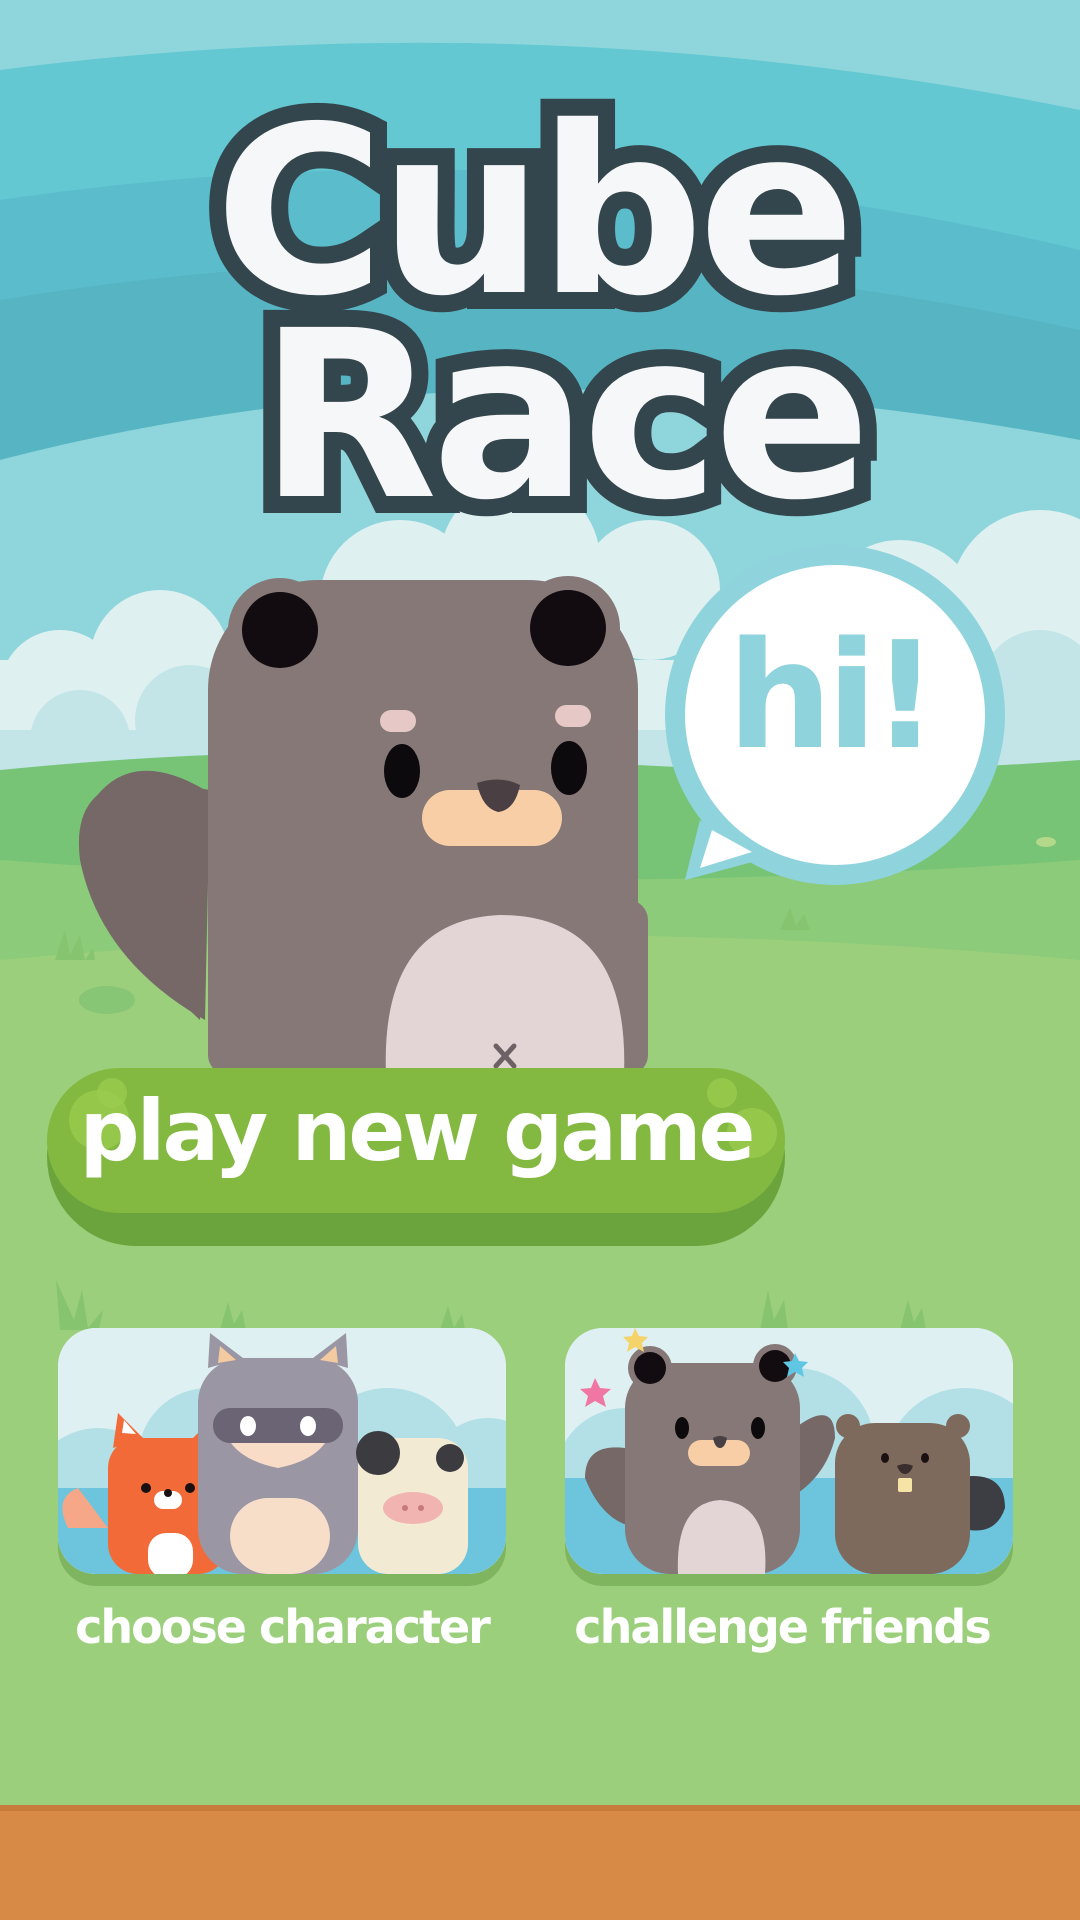  I want to click on challenge-friends-card, so click(789, 1457).